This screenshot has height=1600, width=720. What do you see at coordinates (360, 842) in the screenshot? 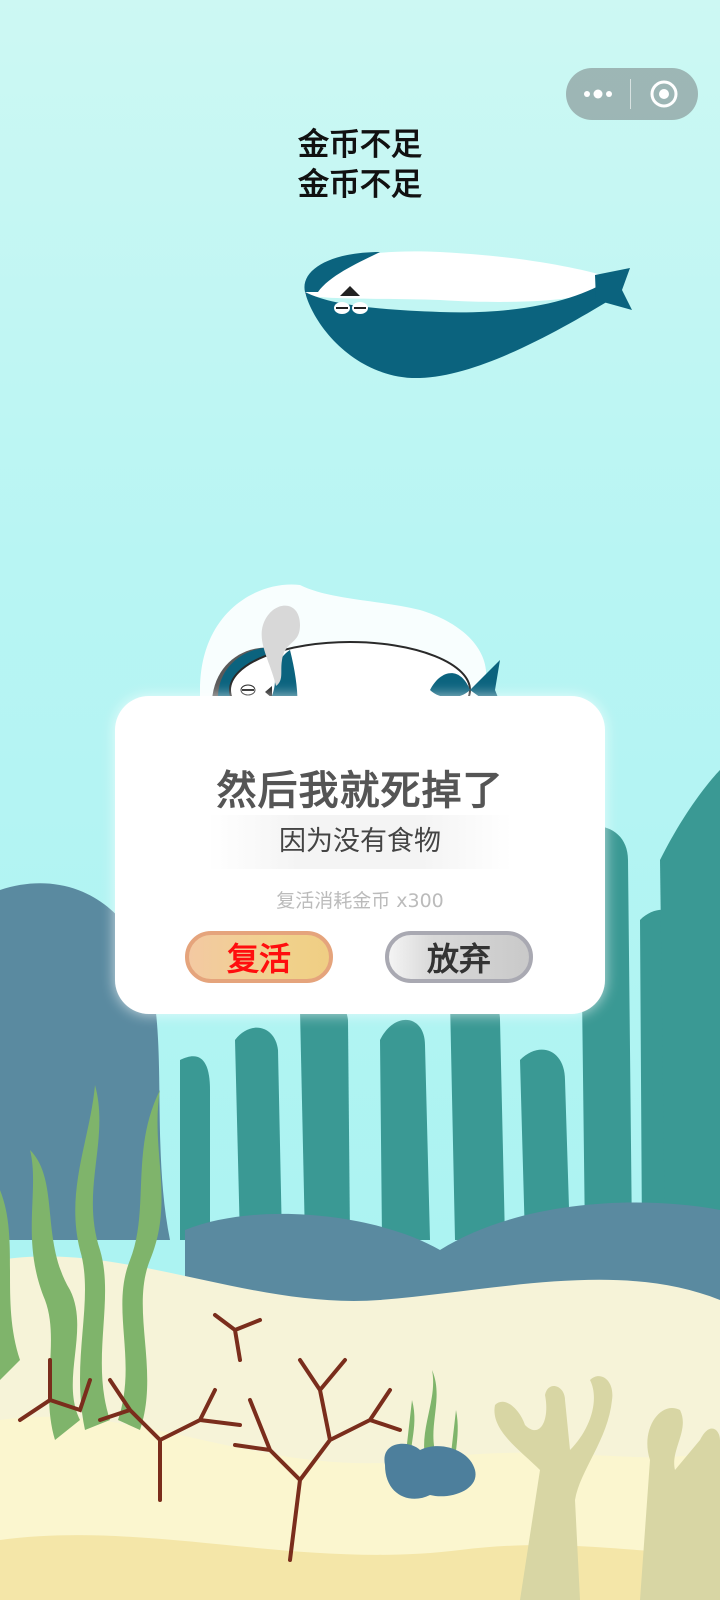
I see `dialog-subtitle: 因为没有食物` at bounding box center [360, 842].